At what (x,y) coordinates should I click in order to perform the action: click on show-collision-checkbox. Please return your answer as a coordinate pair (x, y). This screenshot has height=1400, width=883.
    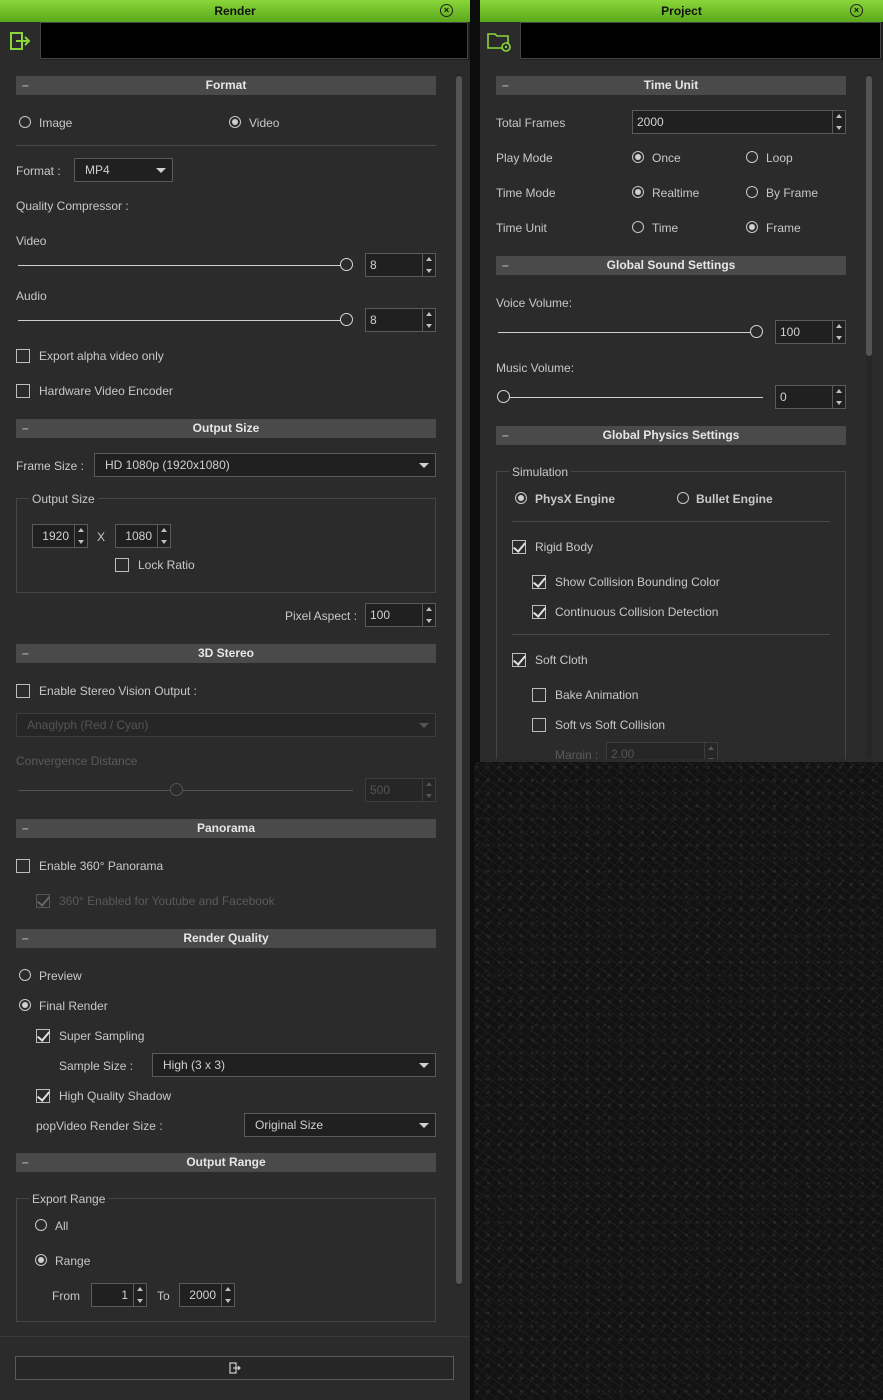
    Looking at the image, I should click on (539, 582).